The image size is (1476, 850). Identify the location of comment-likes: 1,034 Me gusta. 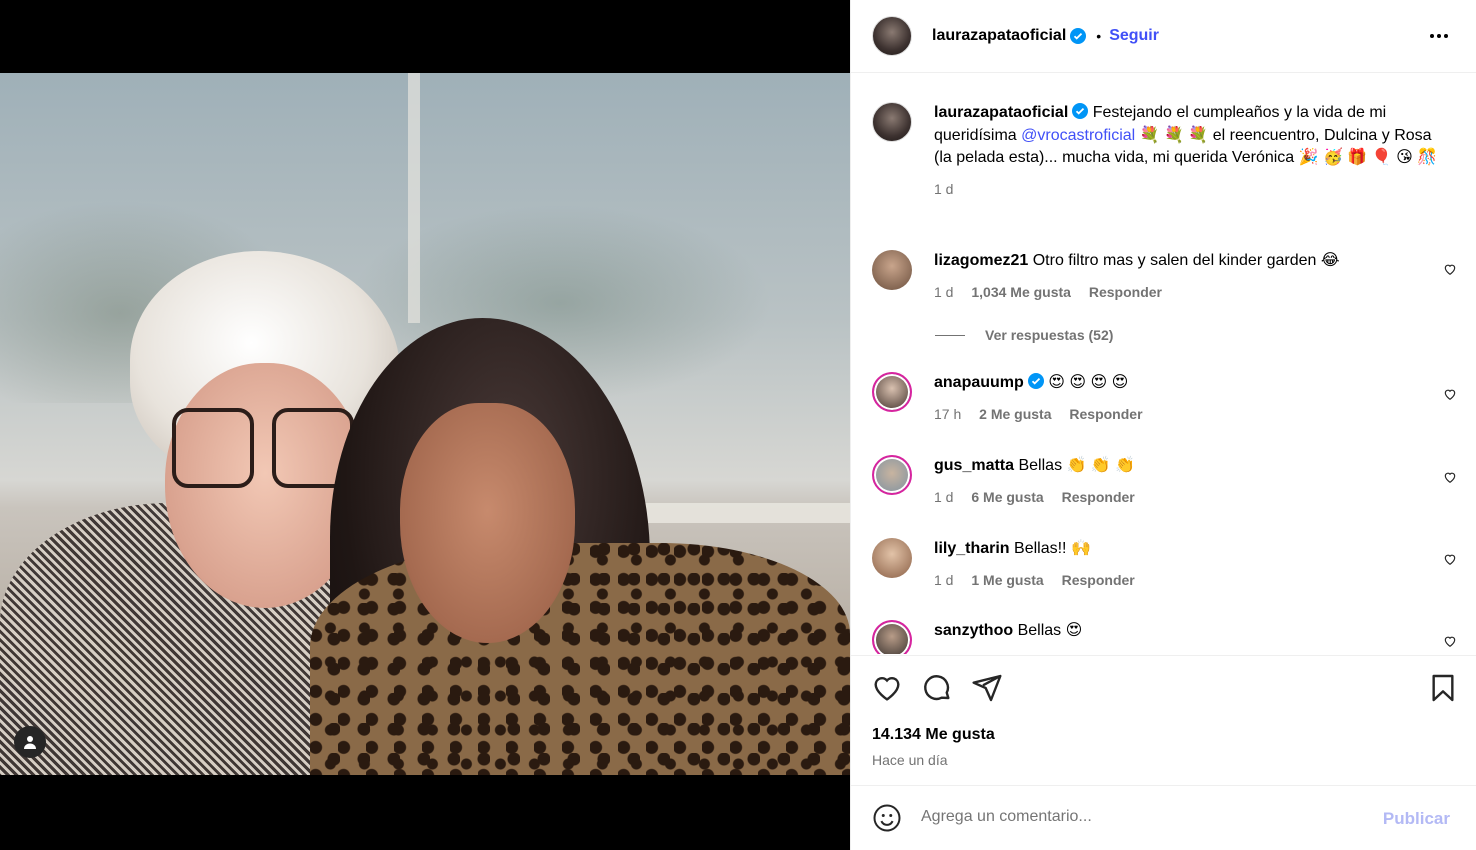
(1021, 292).